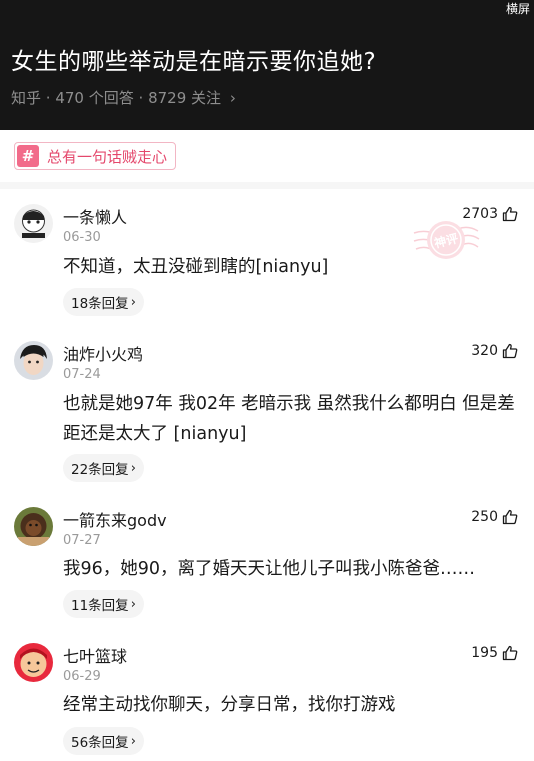 The image size is (534, 761). I want to click on view-replies-button: 56条回复 ›, so click(103, 741).